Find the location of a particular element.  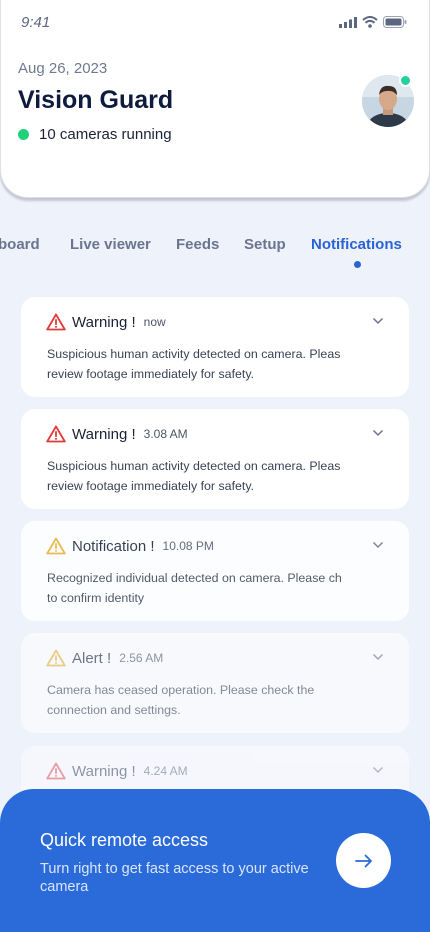

app-title: Vision Guard is located at coordinates (96, 100).